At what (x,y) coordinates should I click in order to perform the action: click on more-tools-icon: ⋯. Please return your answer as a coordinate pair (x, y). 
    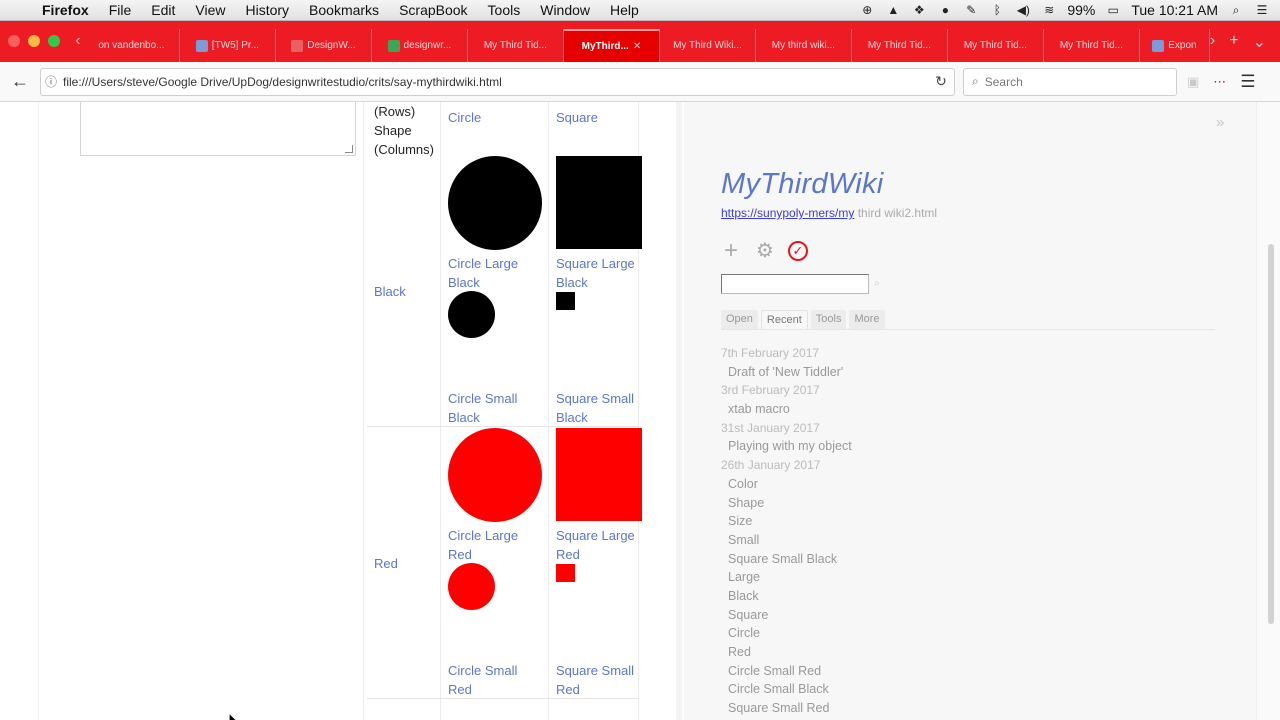
    Looking at the image, I should click on (1219, 82).